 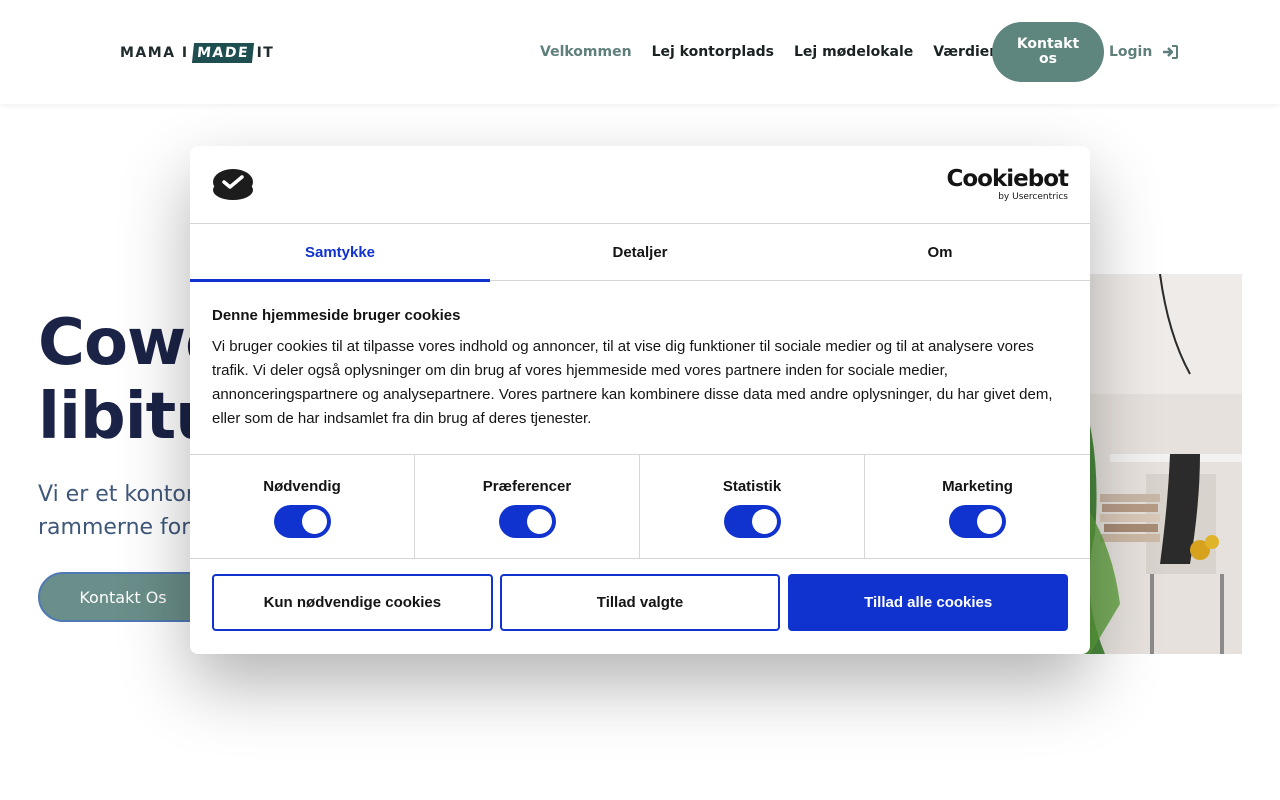 I want to click on cookiebot-check-icon, so click(x=233, y=184).